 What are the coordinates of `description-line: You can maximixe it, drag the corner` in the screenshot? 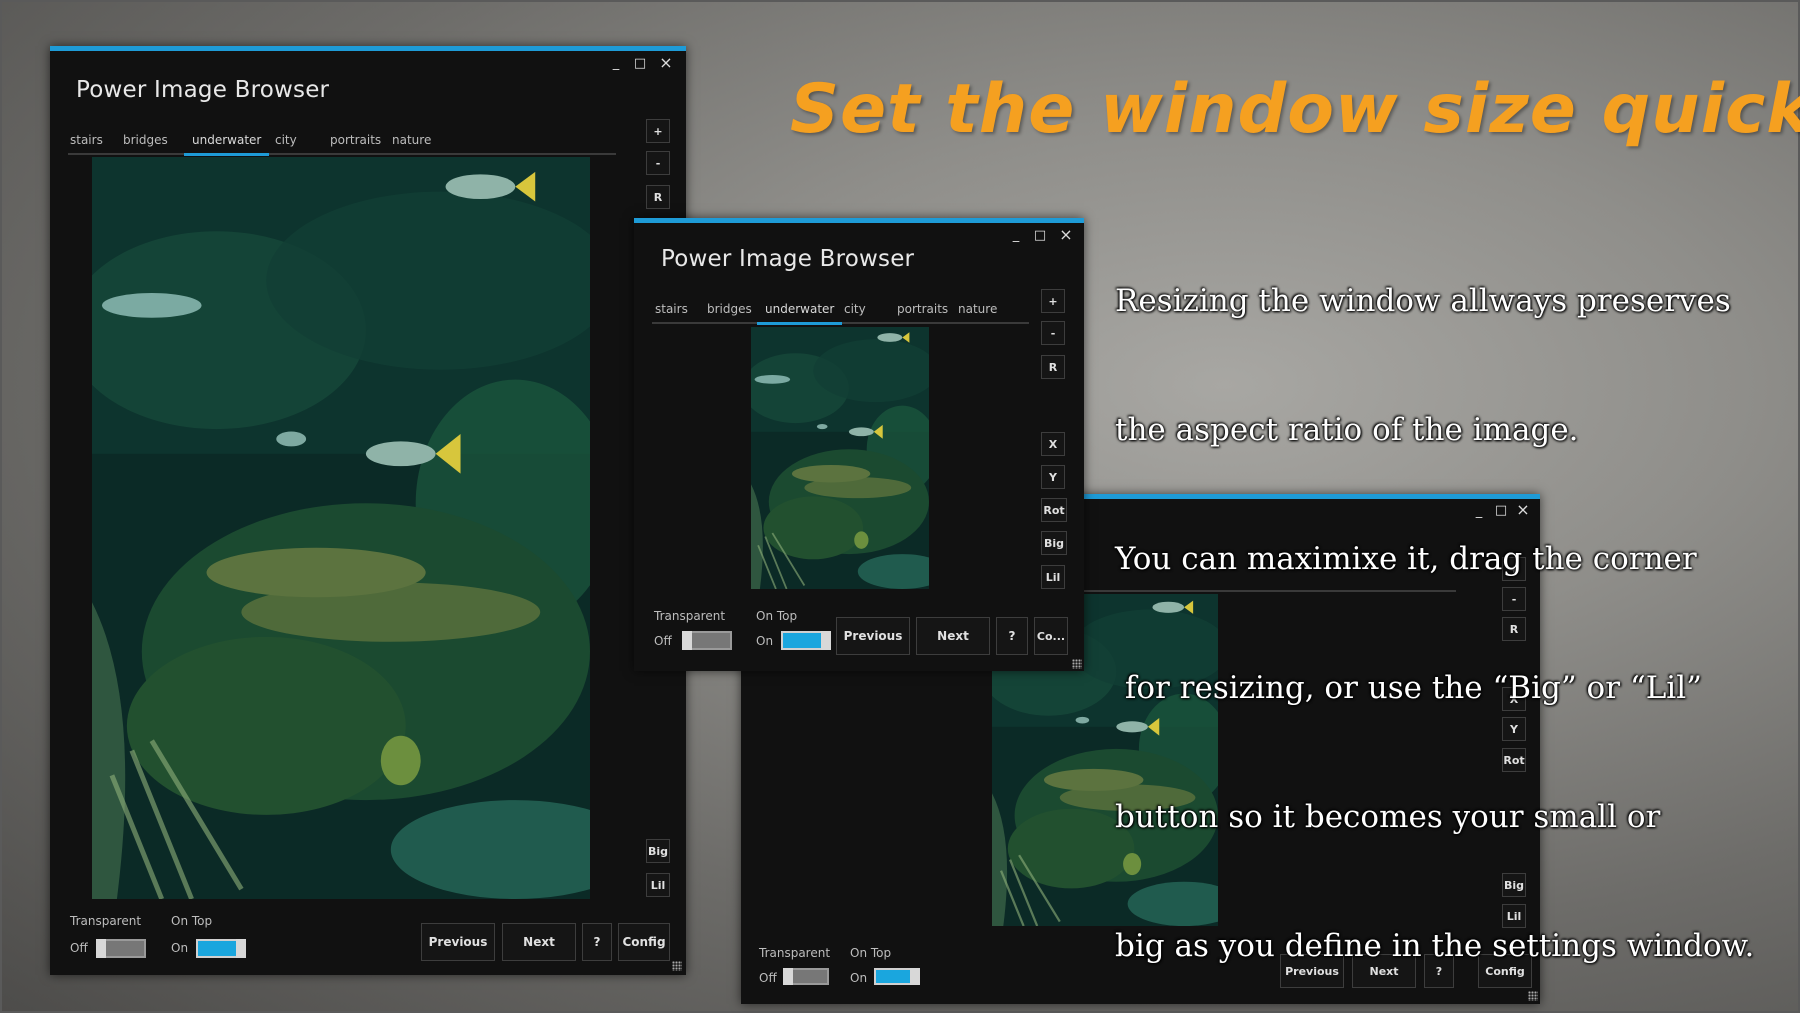 It's located at (1406, 559).